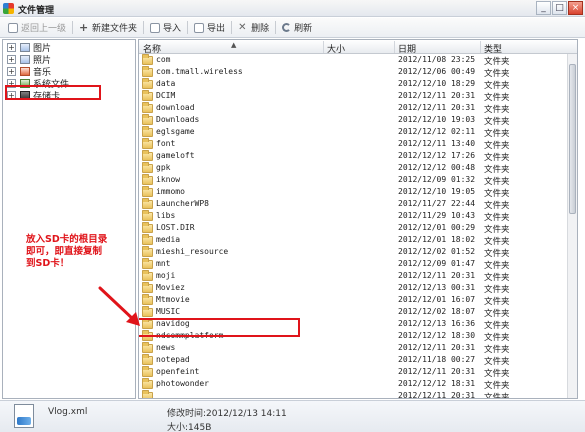  Describe the element at coordinates (358, 216) in the screenshot. I see `table-row: libs 2012/11/29 10:43 文件夹` at that location.